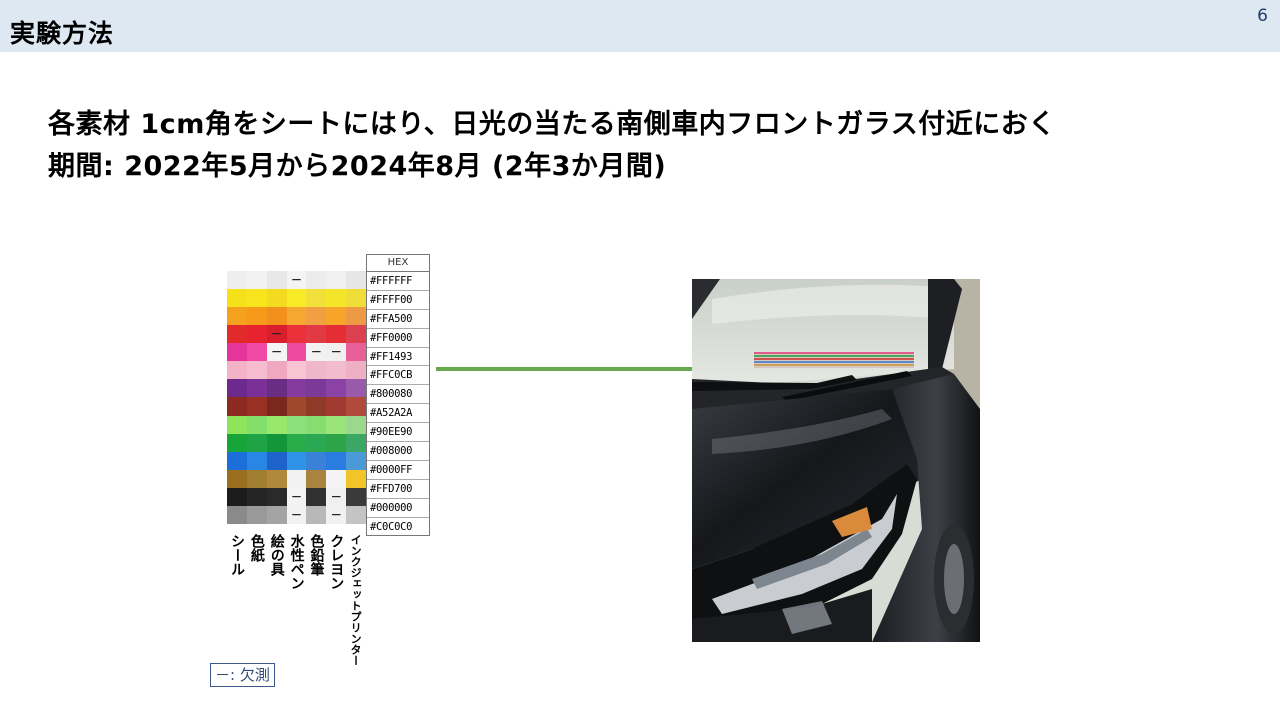  What do you see at coordinates (316, 555) in the screenshot?
I see `material-label: 色鉛筆` at bounding box center [316, 555].